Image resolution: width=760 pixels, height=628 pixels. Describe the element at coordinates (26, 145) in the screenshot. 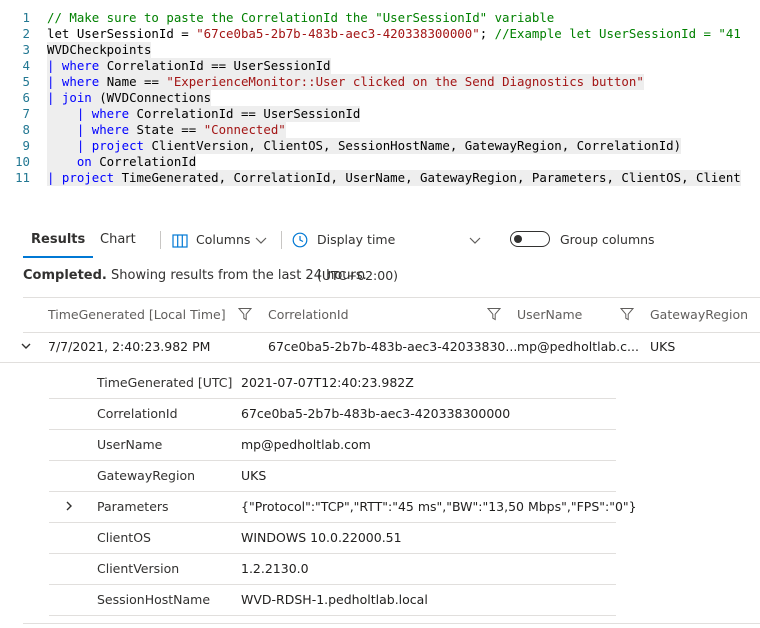

I see `line-number: 9` at that location.